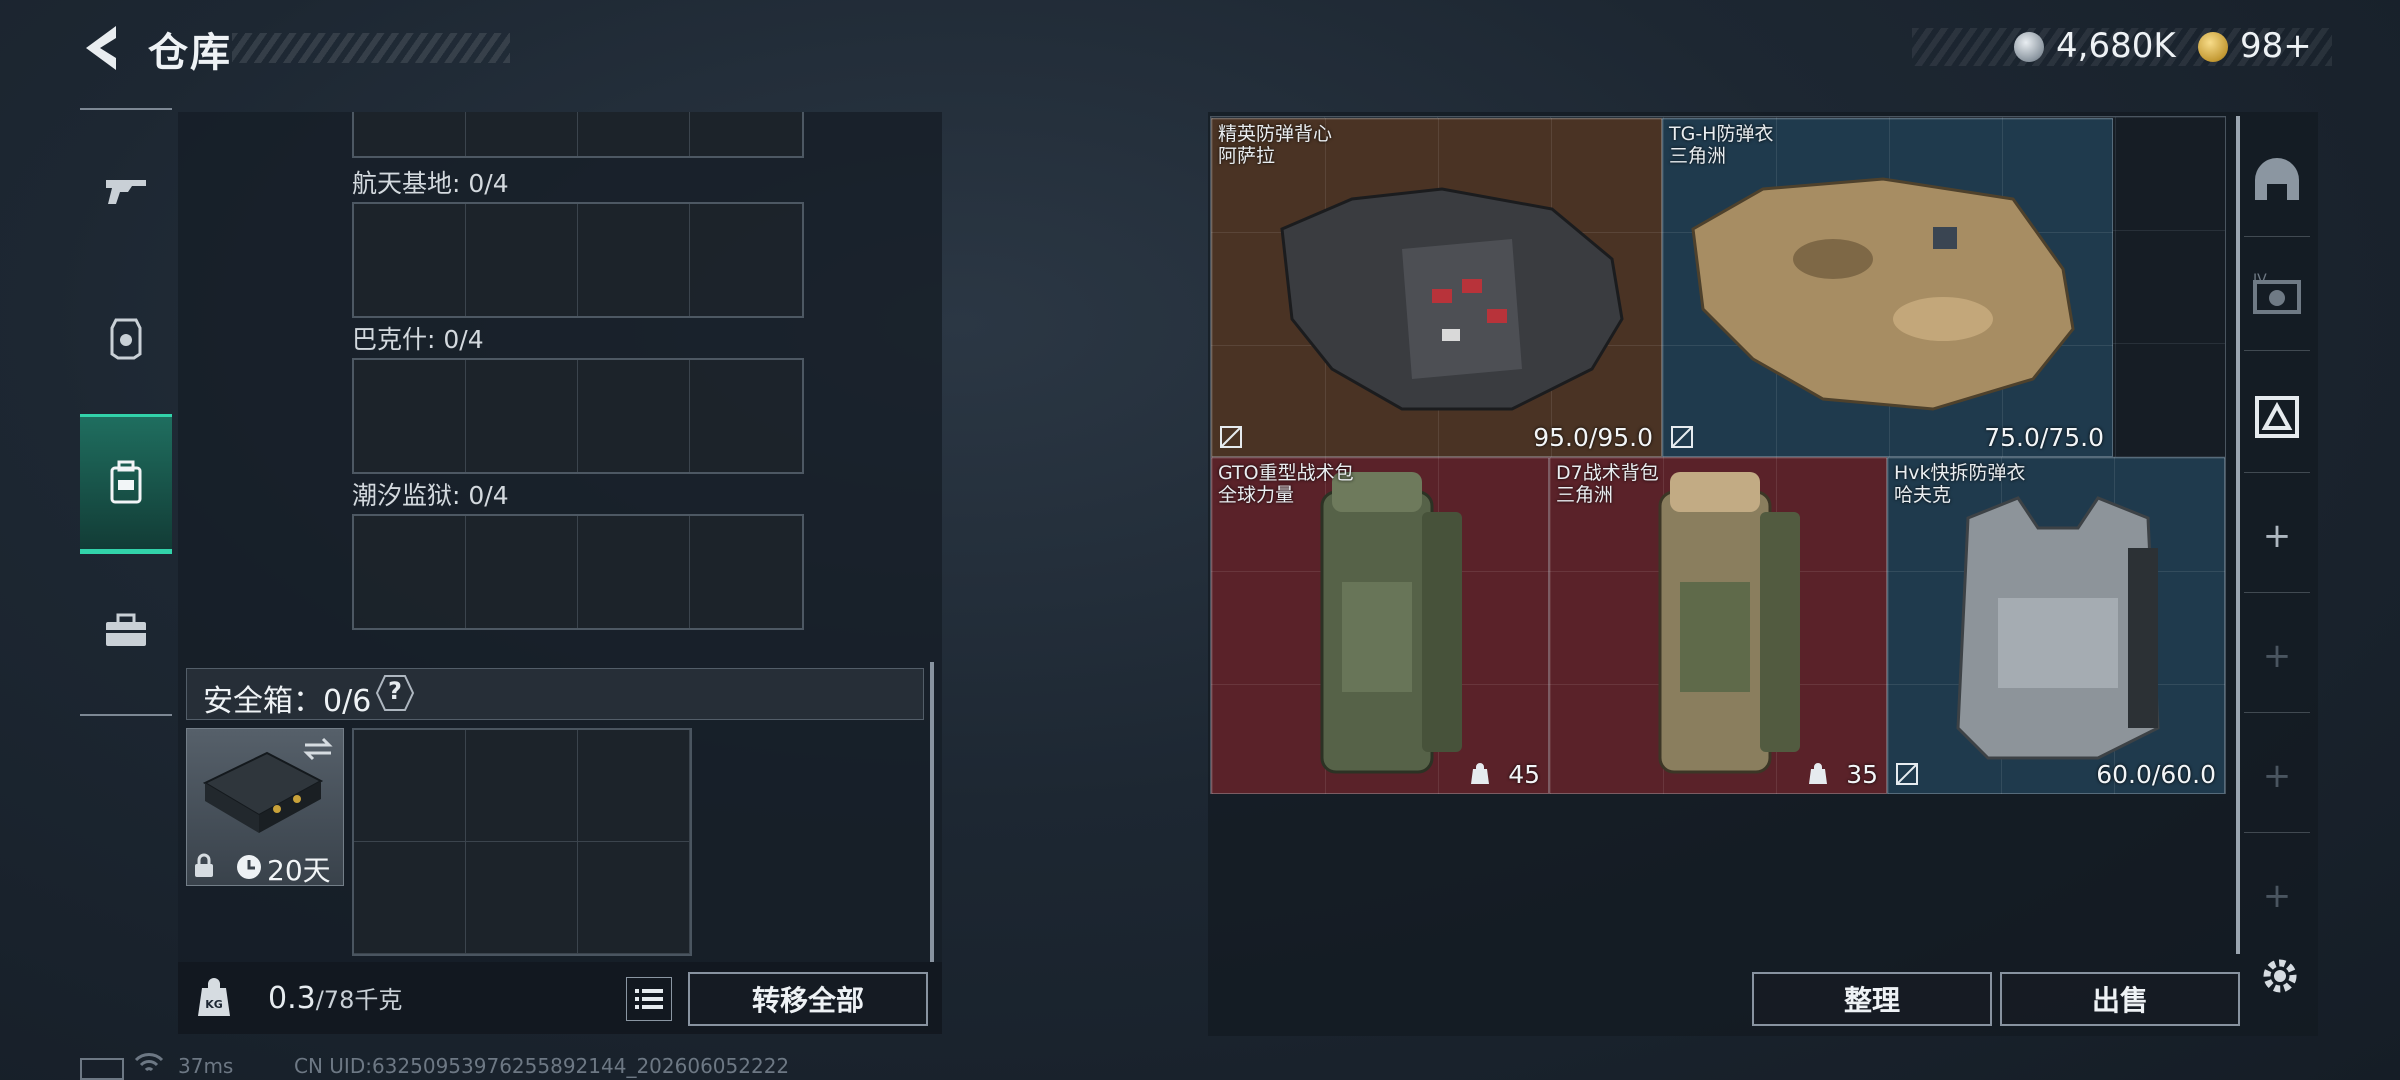  I want to click on list-view-button, so click(649, 999).